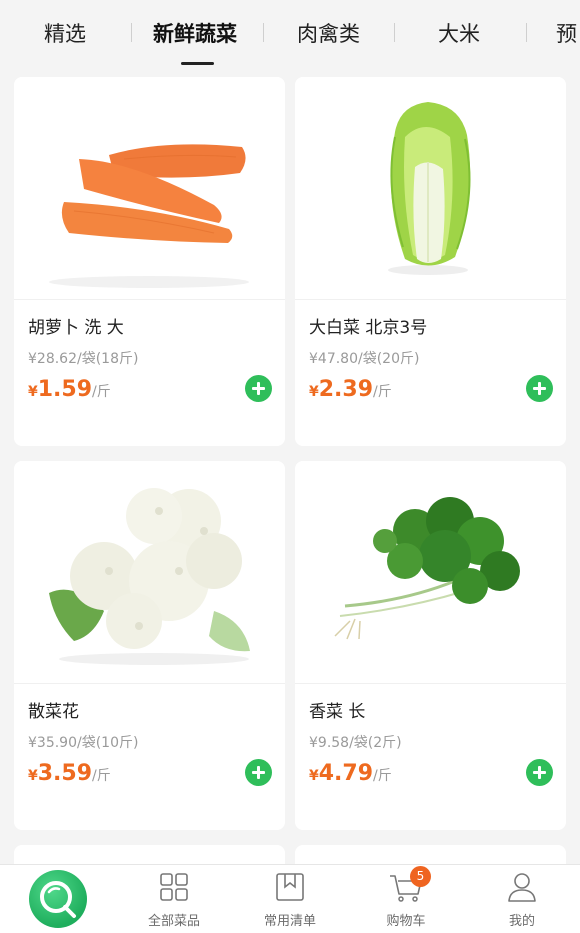  What do you see at coordinates (65, 773) in the screenshot?
I see `price-value: 3.59` at bounding box center [65, 773].